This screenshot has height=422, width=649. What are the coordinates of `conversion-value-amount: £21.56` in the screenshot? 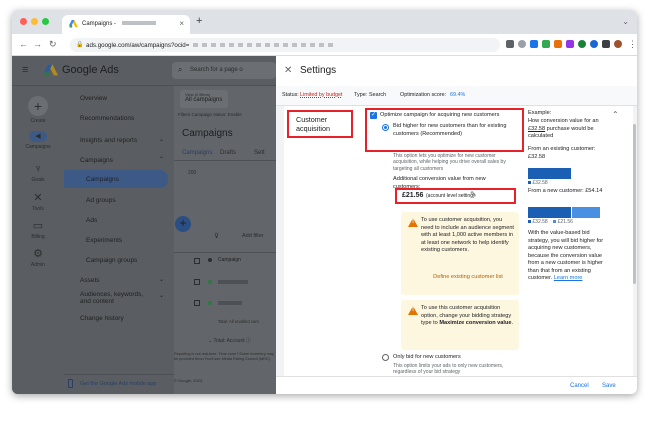 It's located at (413, 195).